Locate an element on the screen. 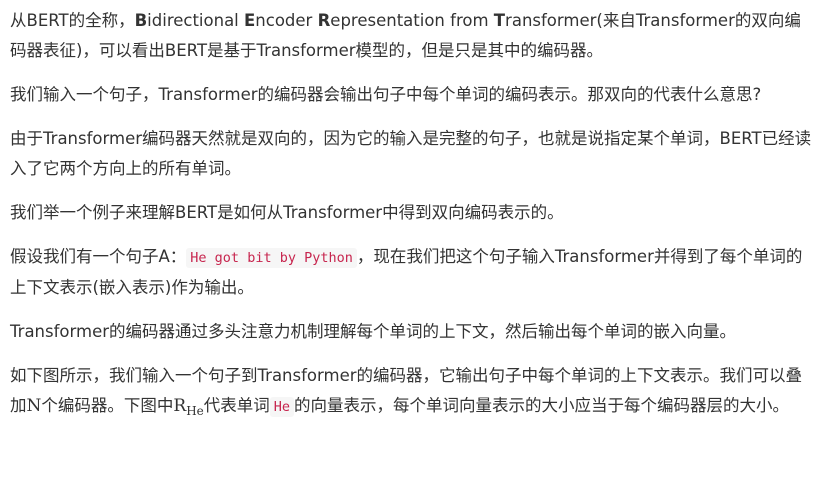 The image size is (823, 498). math-r-subscript: He is located at coordinates (195, 411).